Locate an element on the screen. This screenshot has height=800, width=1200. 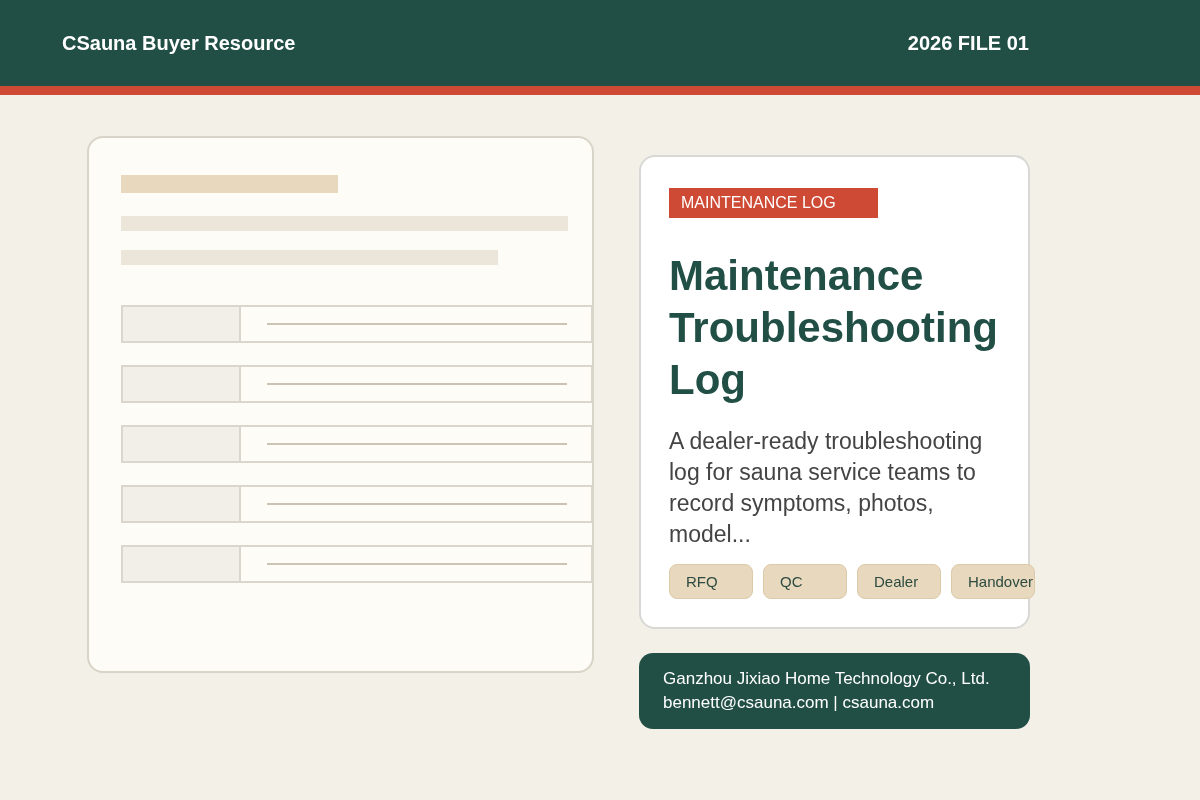
brand-name: CSauna Buyer Resource is located at coordinates (179, 43).